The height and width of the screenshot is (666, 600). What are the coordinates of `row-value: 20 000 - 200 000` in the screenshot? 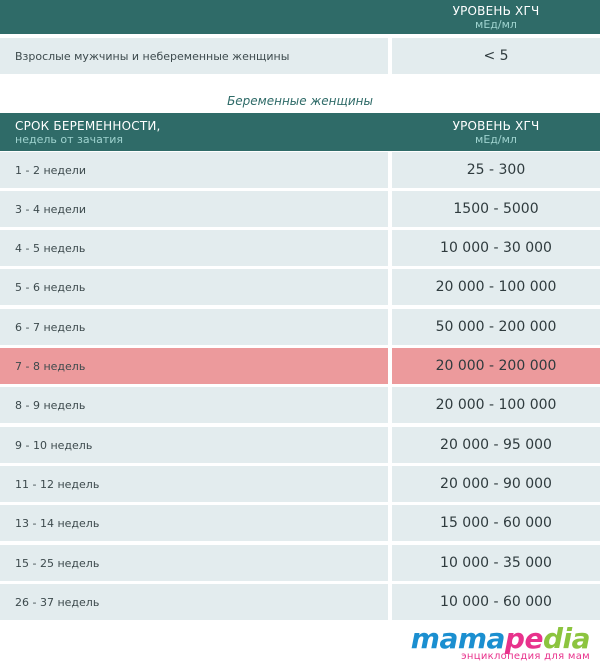 It's located at (496, 366).